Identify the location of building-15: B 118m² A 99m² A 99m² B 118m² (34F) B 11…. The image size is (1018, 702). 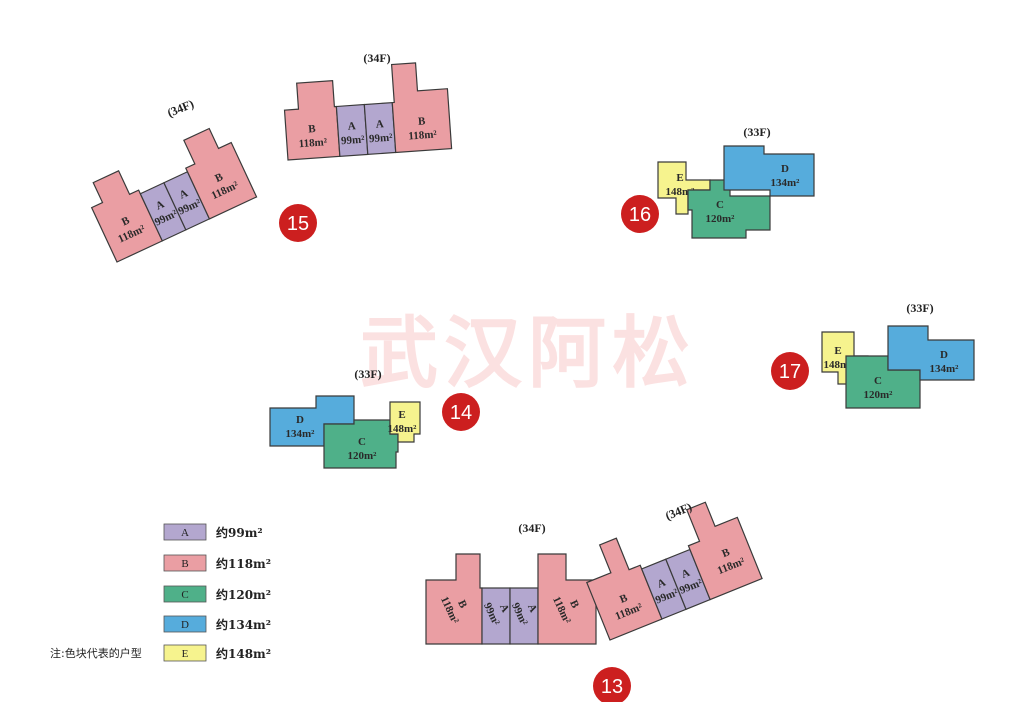
(271, 157).